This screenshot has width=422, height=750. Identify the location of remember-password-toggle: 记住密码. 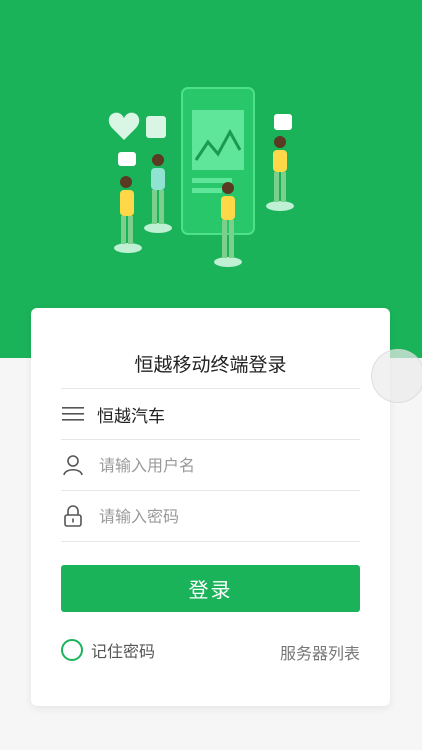
(108, 650).